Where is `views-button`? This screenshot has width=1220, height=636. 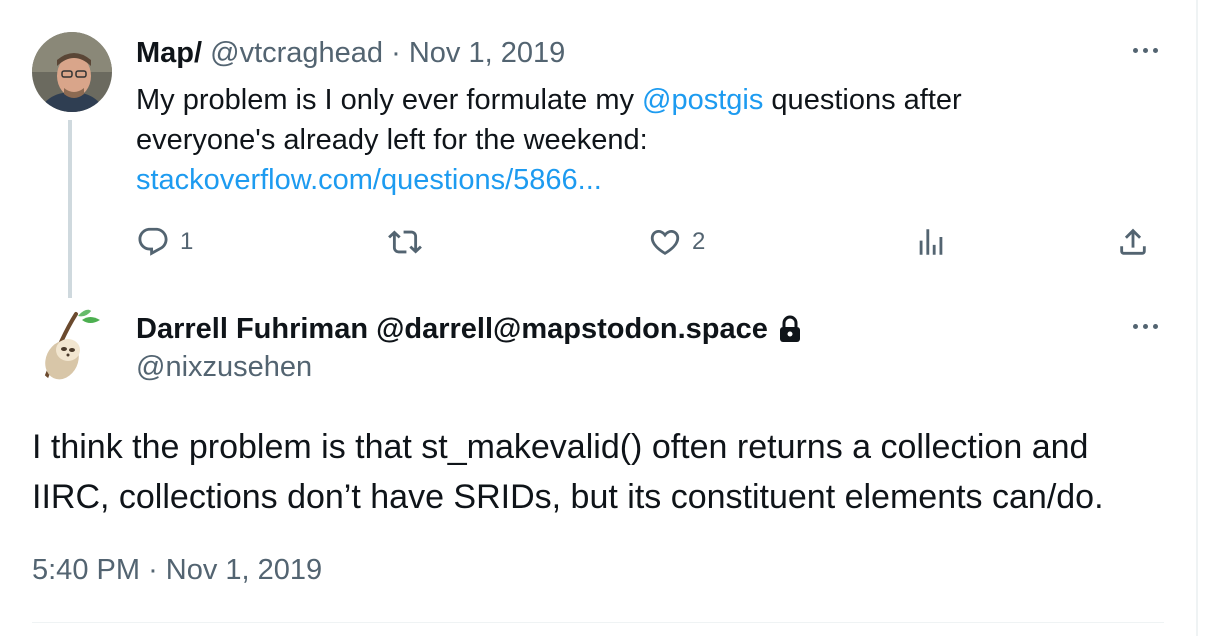 views-button is located at coordinates (931, 242).